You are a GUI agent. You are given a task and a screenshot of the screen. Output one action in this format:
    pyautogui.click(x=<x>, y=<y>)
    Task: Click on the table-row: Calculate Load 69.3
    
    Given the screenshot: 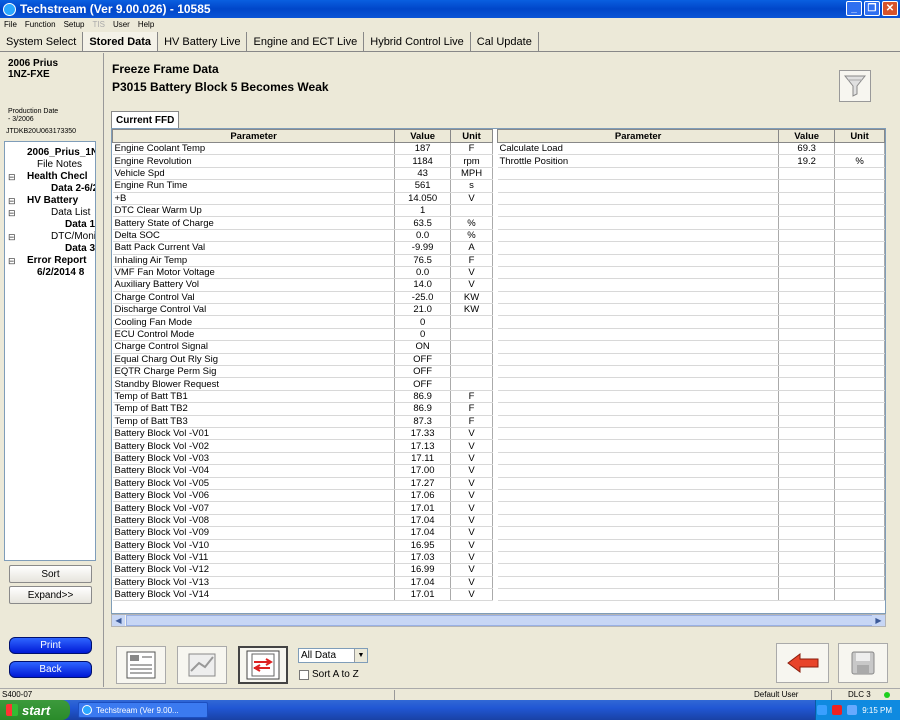 What is the action you would take?
    pyautogui.click(x=691, y=149)
    